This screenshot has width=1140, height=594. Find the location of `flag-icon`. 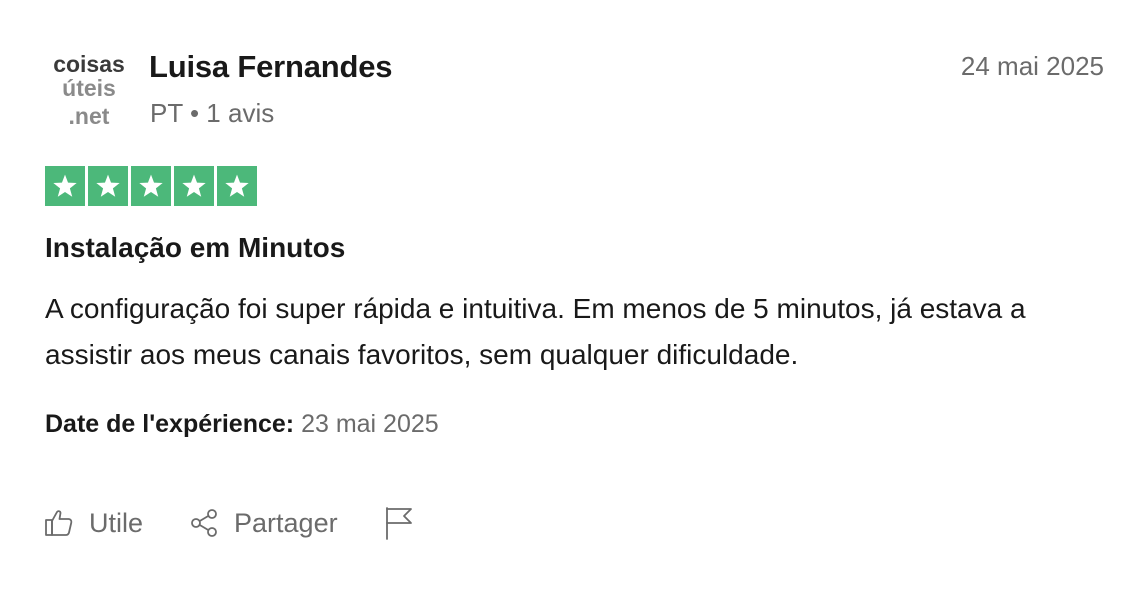

flag-icon is located at coordinates (399, 523).